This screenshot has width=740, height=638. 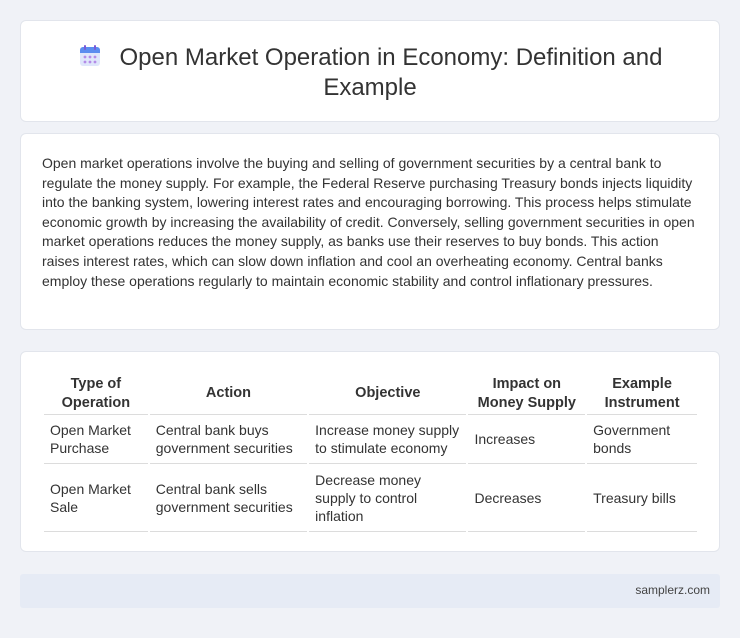 What do you see at coordinates (89, 55) in the screenshot?
I see `calendar-icon` at bounding box center [89, 55].